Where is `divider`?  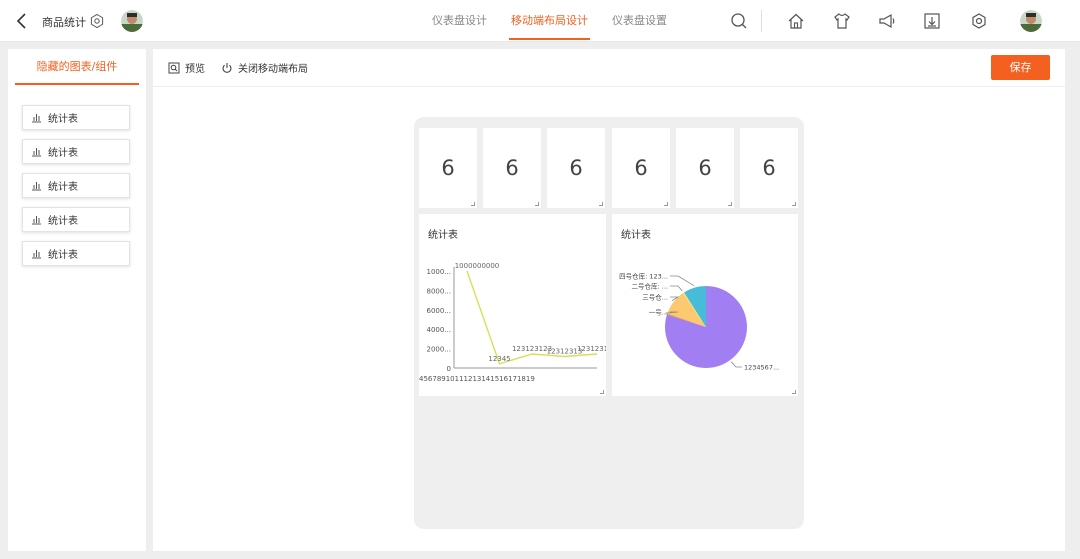 divider is located at coordinates (761, 21).